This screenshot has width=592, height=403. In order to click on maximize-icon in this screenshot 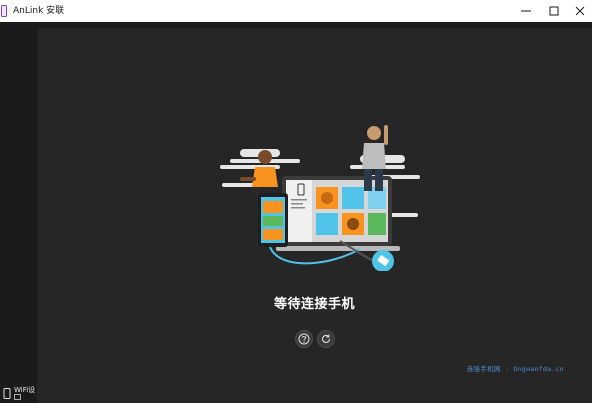, I will do `click(554, 11)`.